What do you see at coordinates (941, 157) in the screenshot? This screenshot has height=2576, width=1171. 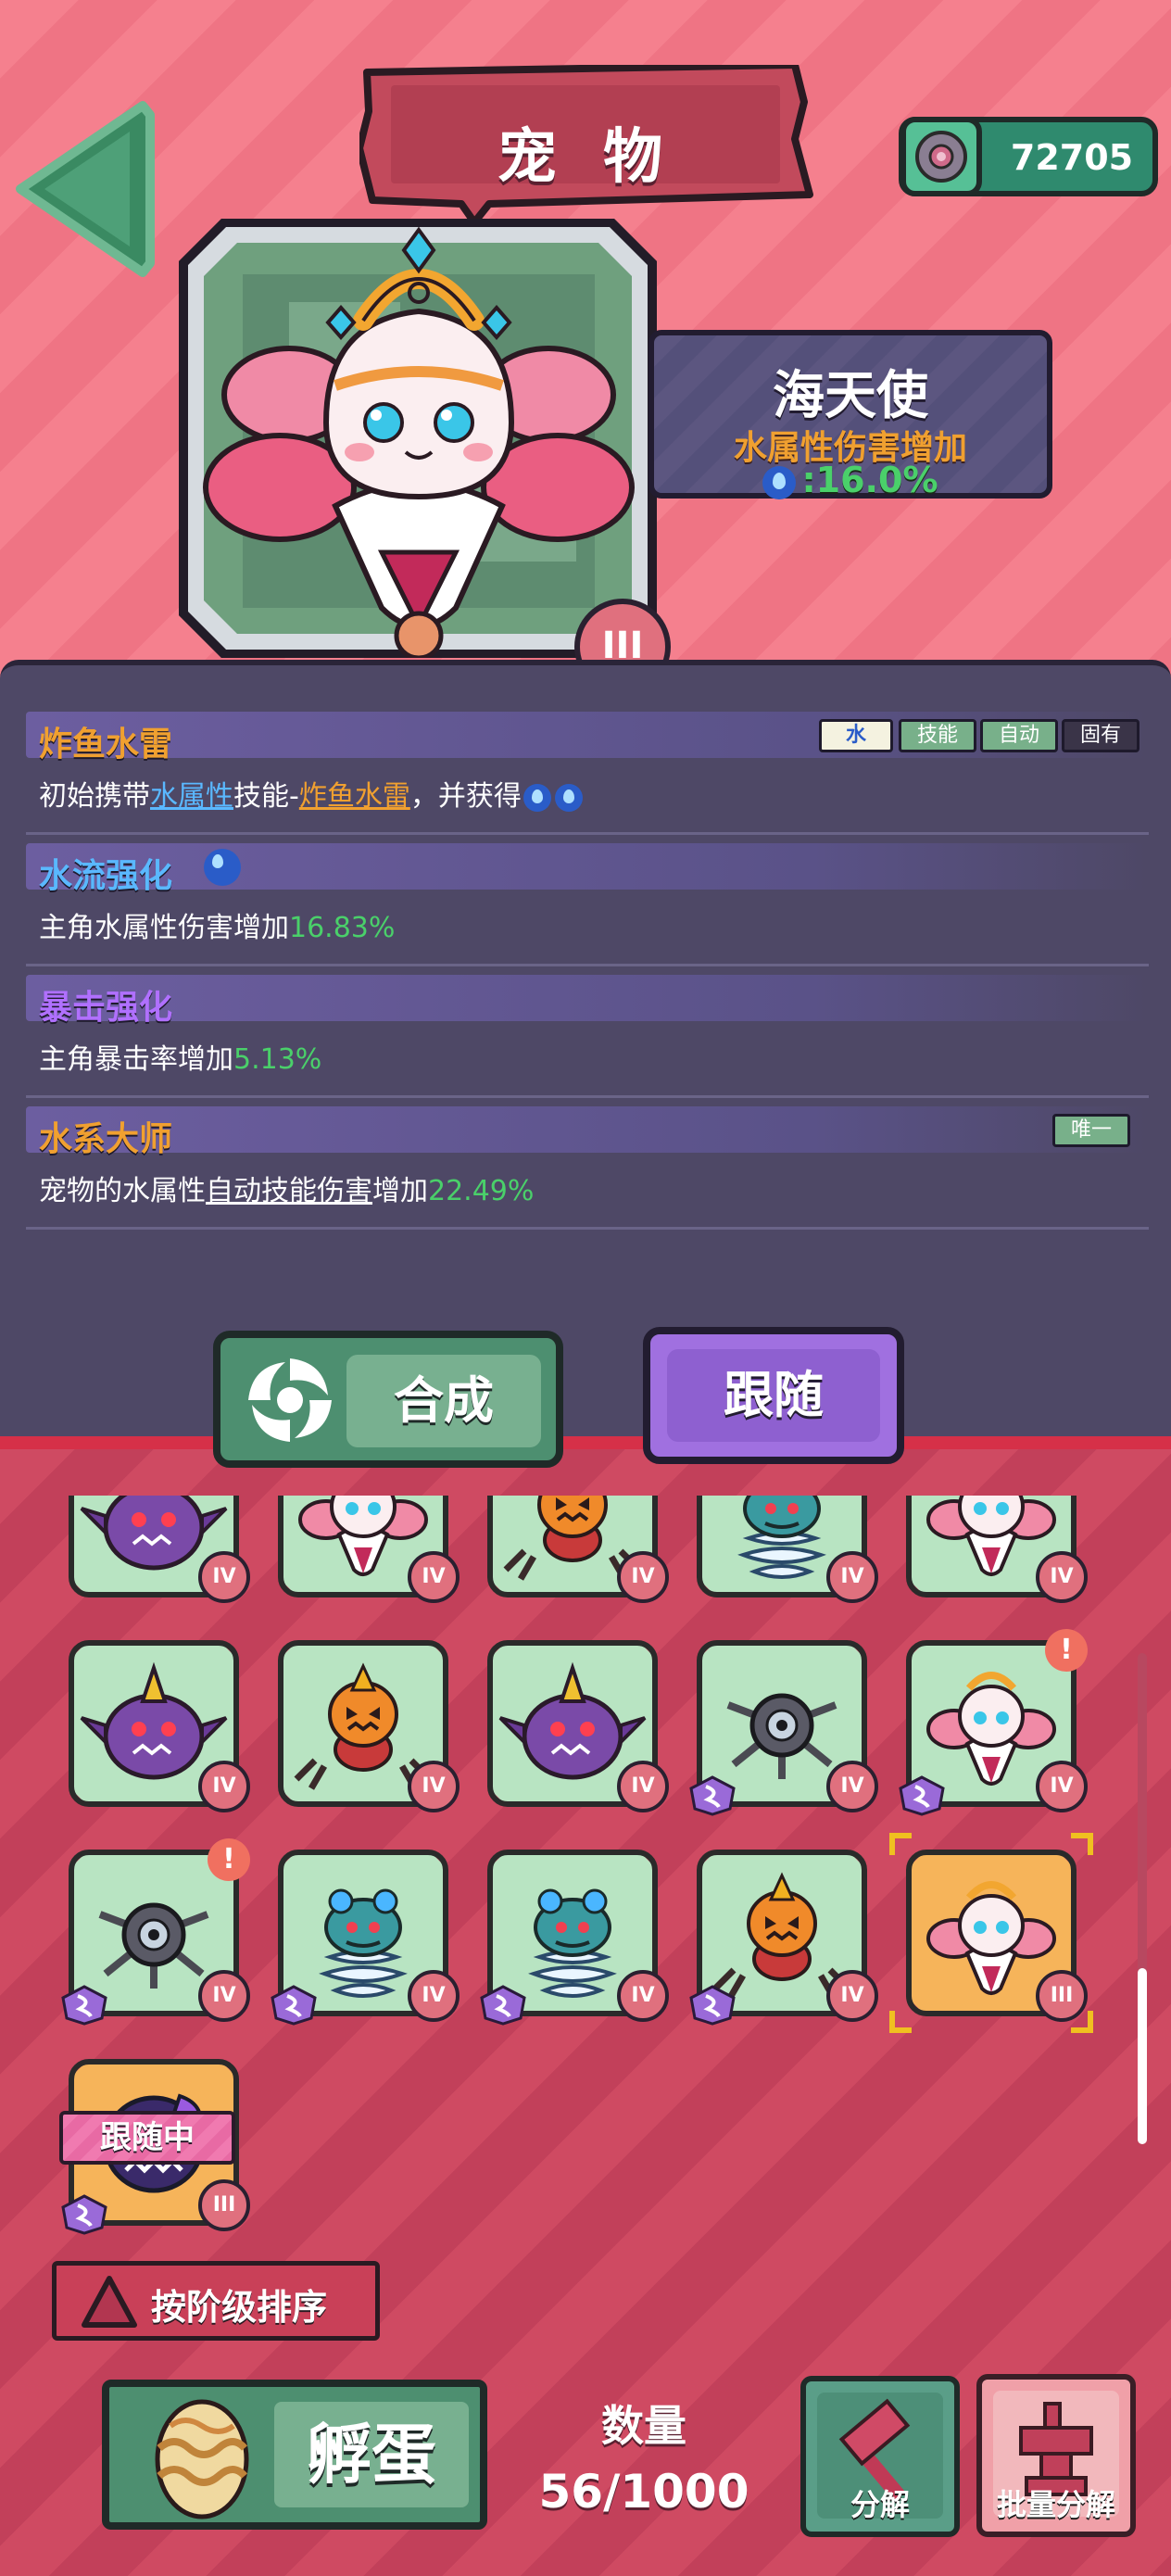 I see `gem-coin-icon` at bounding box center [941, 157].